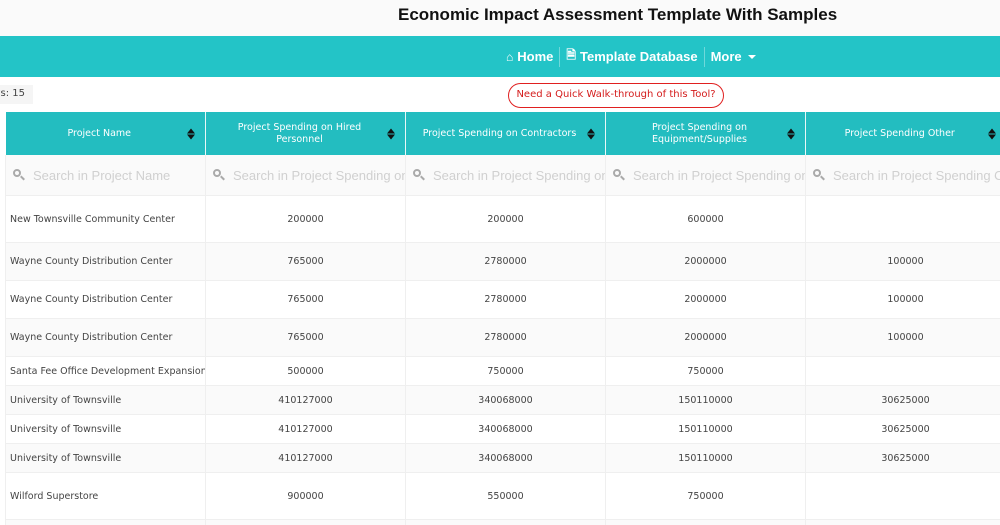 The image size is (1000, 525). What do you see at coordinates (105, 496) in the screenshot?
I see `cell-project-name: Wilford Superstore` at bounding box center [105, 496].